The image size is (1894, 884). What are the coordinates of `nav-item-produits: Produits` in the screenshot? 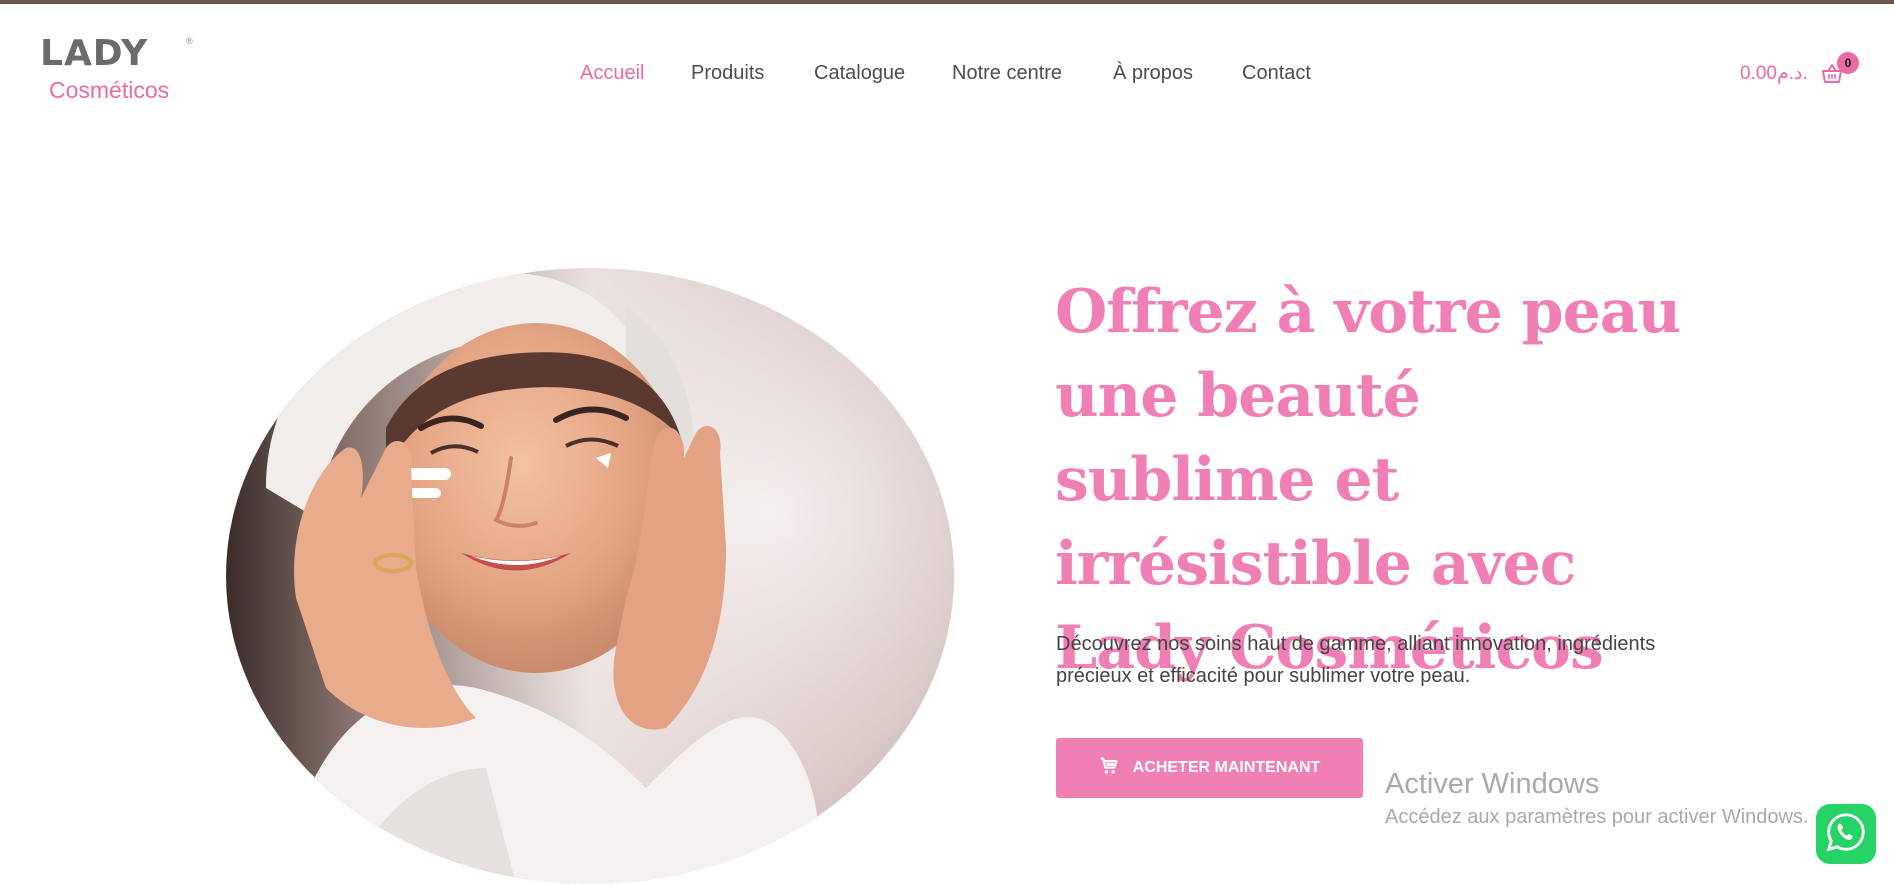 It's located at (727, 73).